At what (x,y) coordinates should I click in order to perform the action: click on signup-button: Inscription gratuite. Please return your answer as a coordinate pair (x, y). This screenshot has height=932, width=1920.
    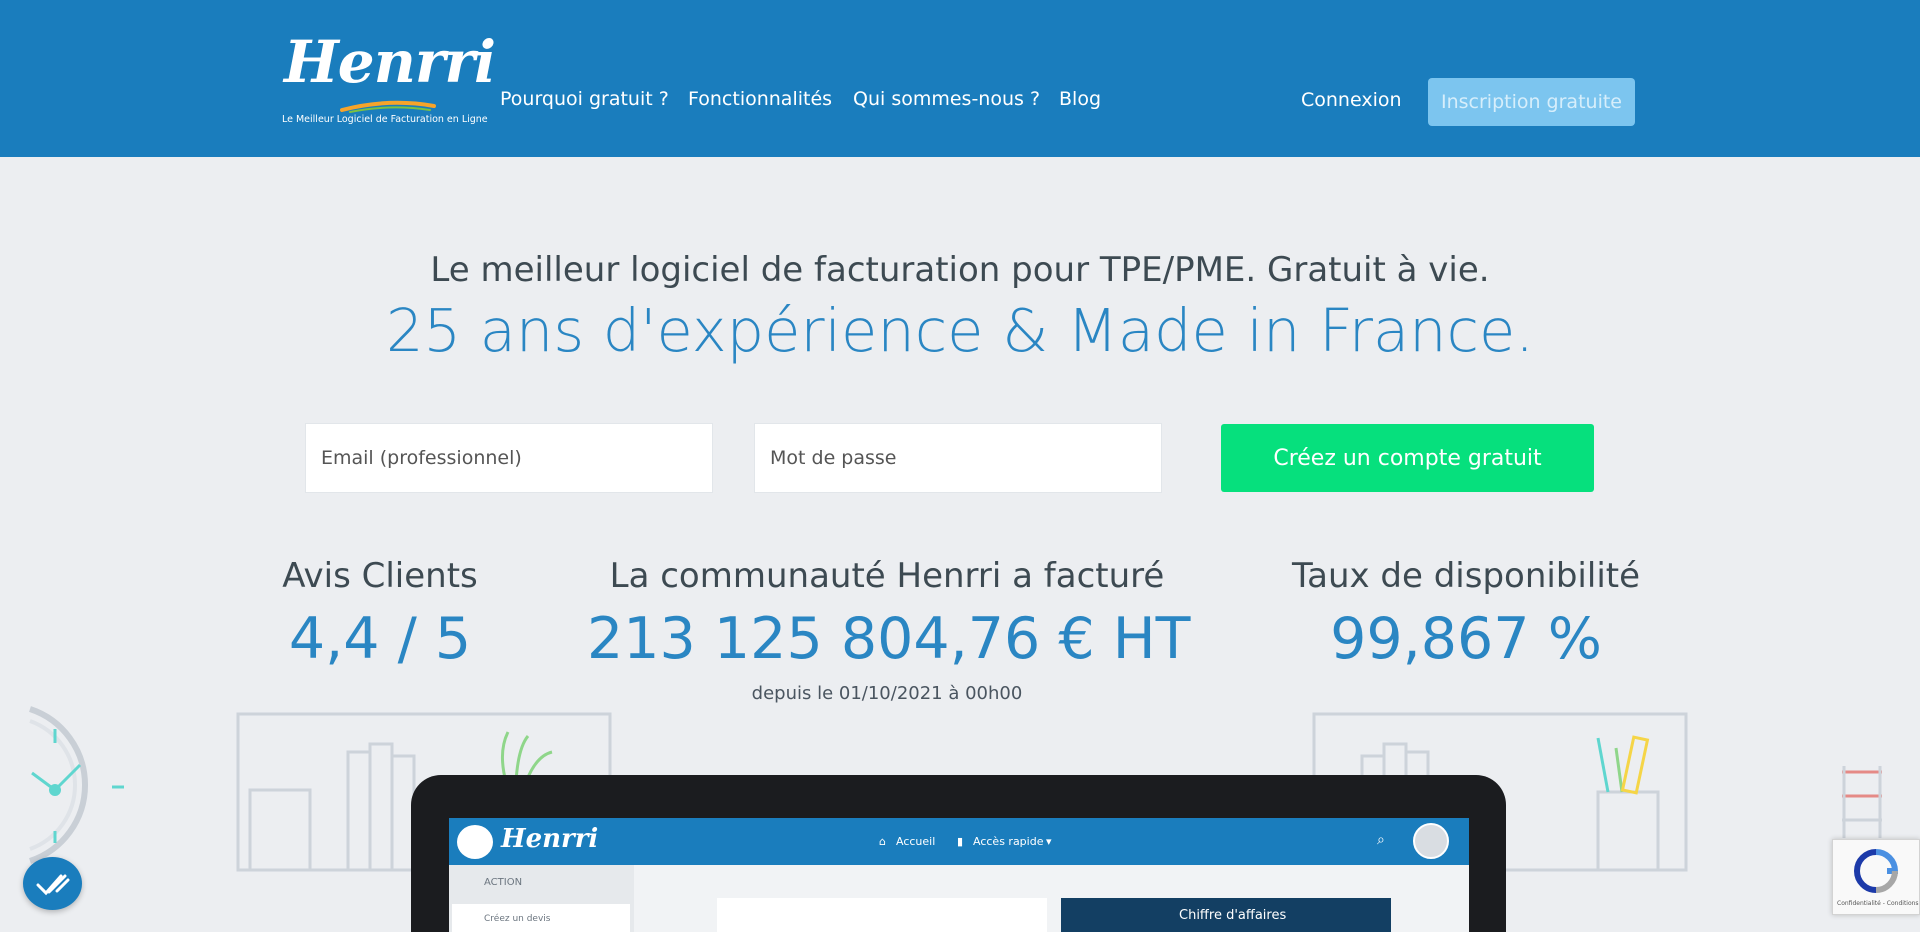
    Looking at the image, I should click on (1531, 102).